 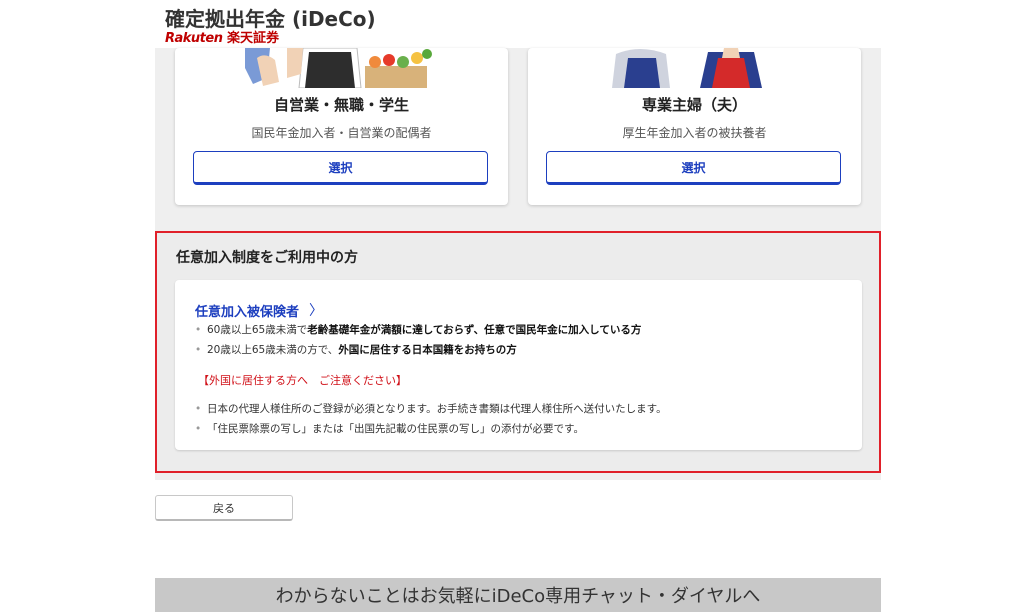 I want to click on bullet-text: 20歳以上65歳未満の方で、, so click(x=273, y=350).